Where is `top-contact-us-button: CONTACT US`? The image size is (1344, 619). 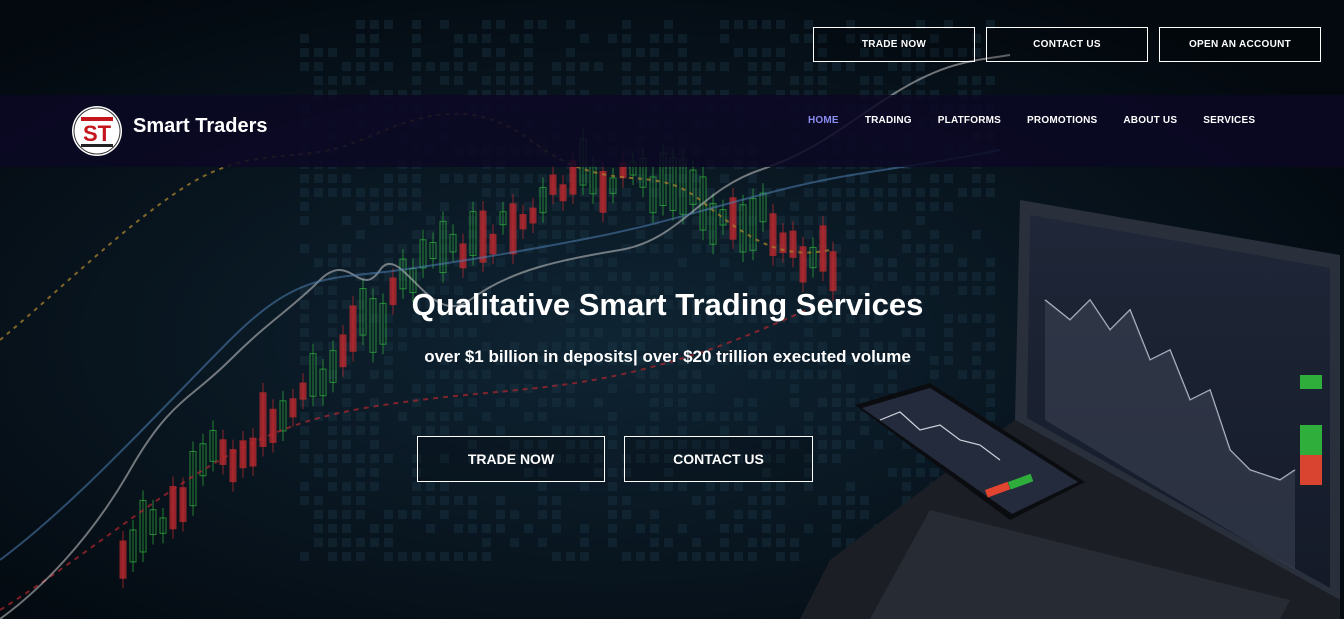 top-contact-us-button: CONTACT US is located at coordinates (1067, 44).